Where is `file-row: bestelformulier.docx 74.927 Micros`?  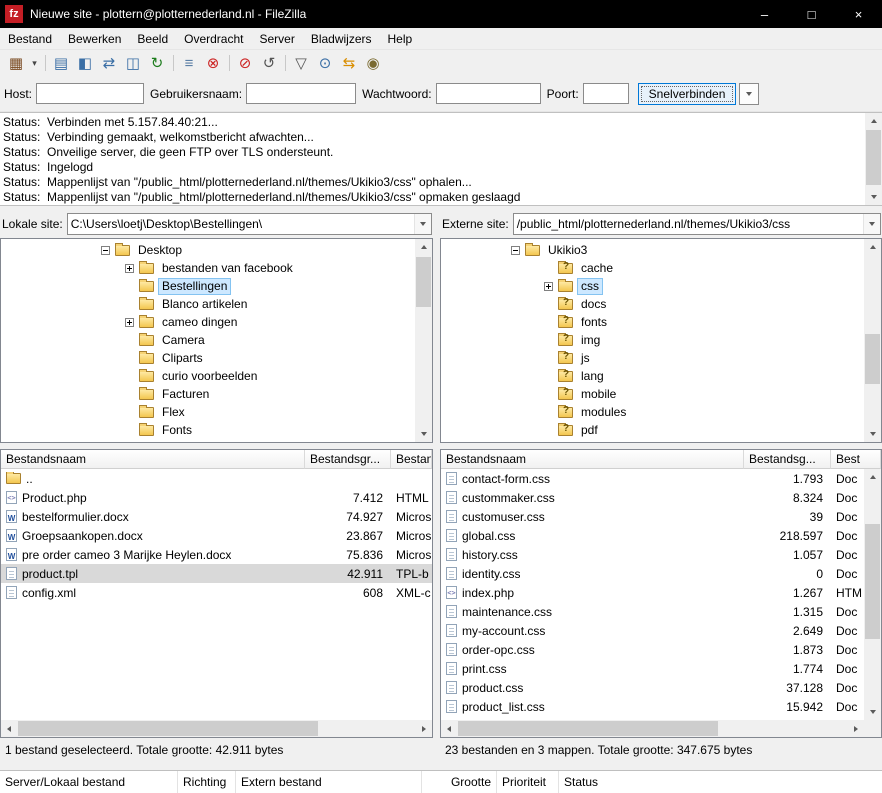
file-row: bestelformulier.docx 74.927 Micros is located at coordinates (216, 516).